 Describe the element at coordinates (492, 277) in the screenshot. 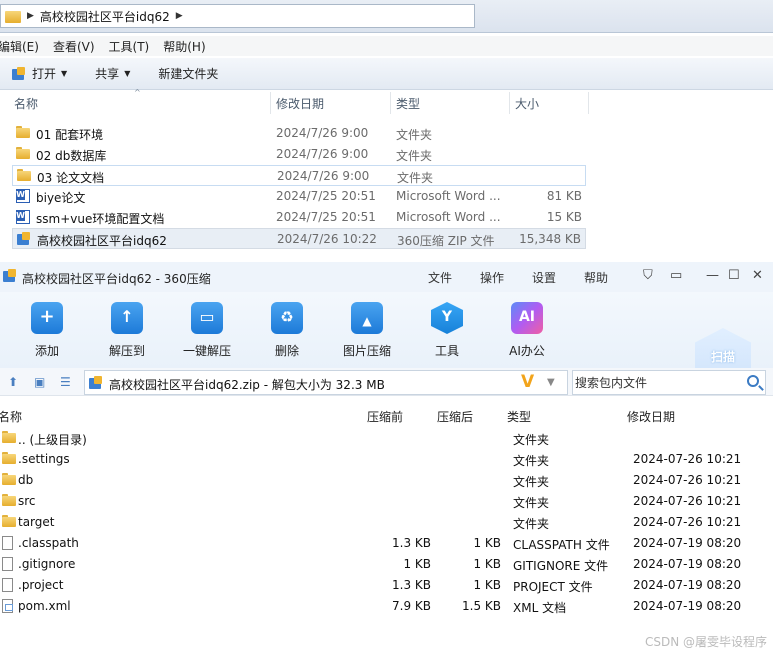

I see `menu-operate: 操作` at that location.